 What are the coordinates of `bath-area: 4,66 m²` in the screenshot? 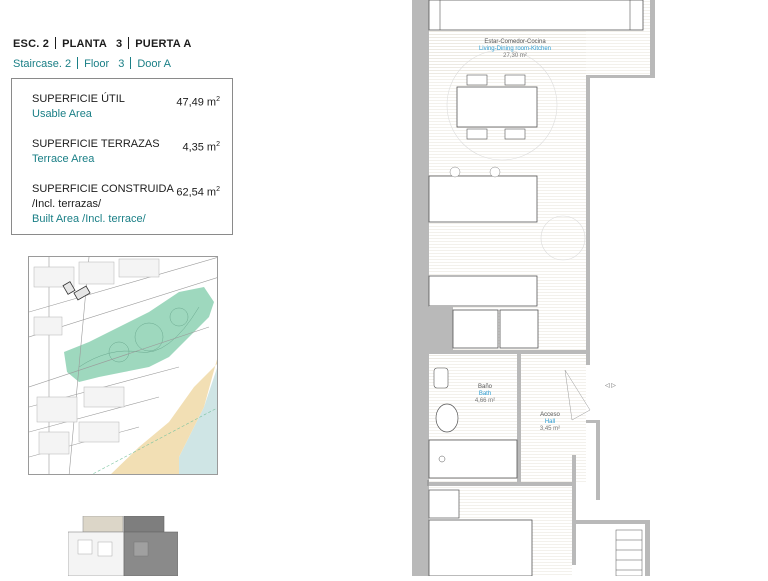 It's located at (485, 401).